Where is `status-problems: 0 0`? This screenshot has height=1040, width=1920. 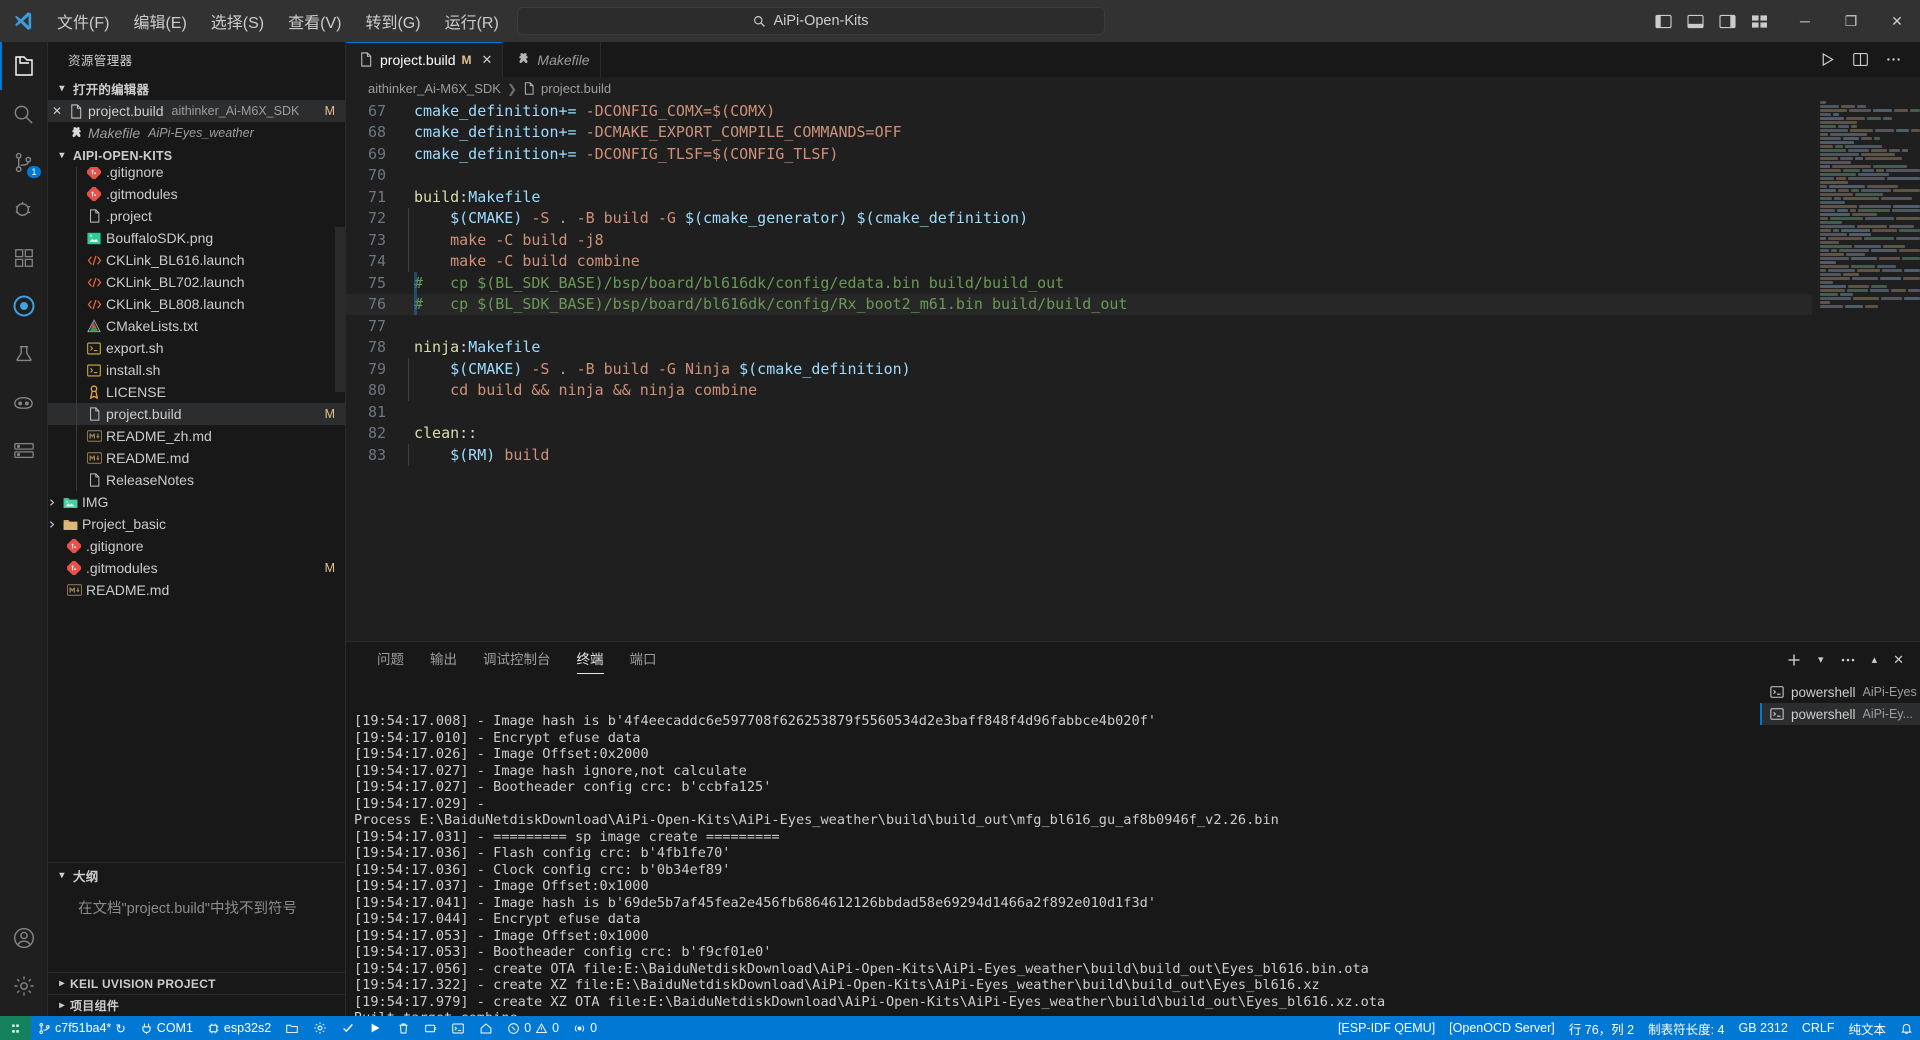
status-problems: 0 0 is located at coordinates (533, 1028).